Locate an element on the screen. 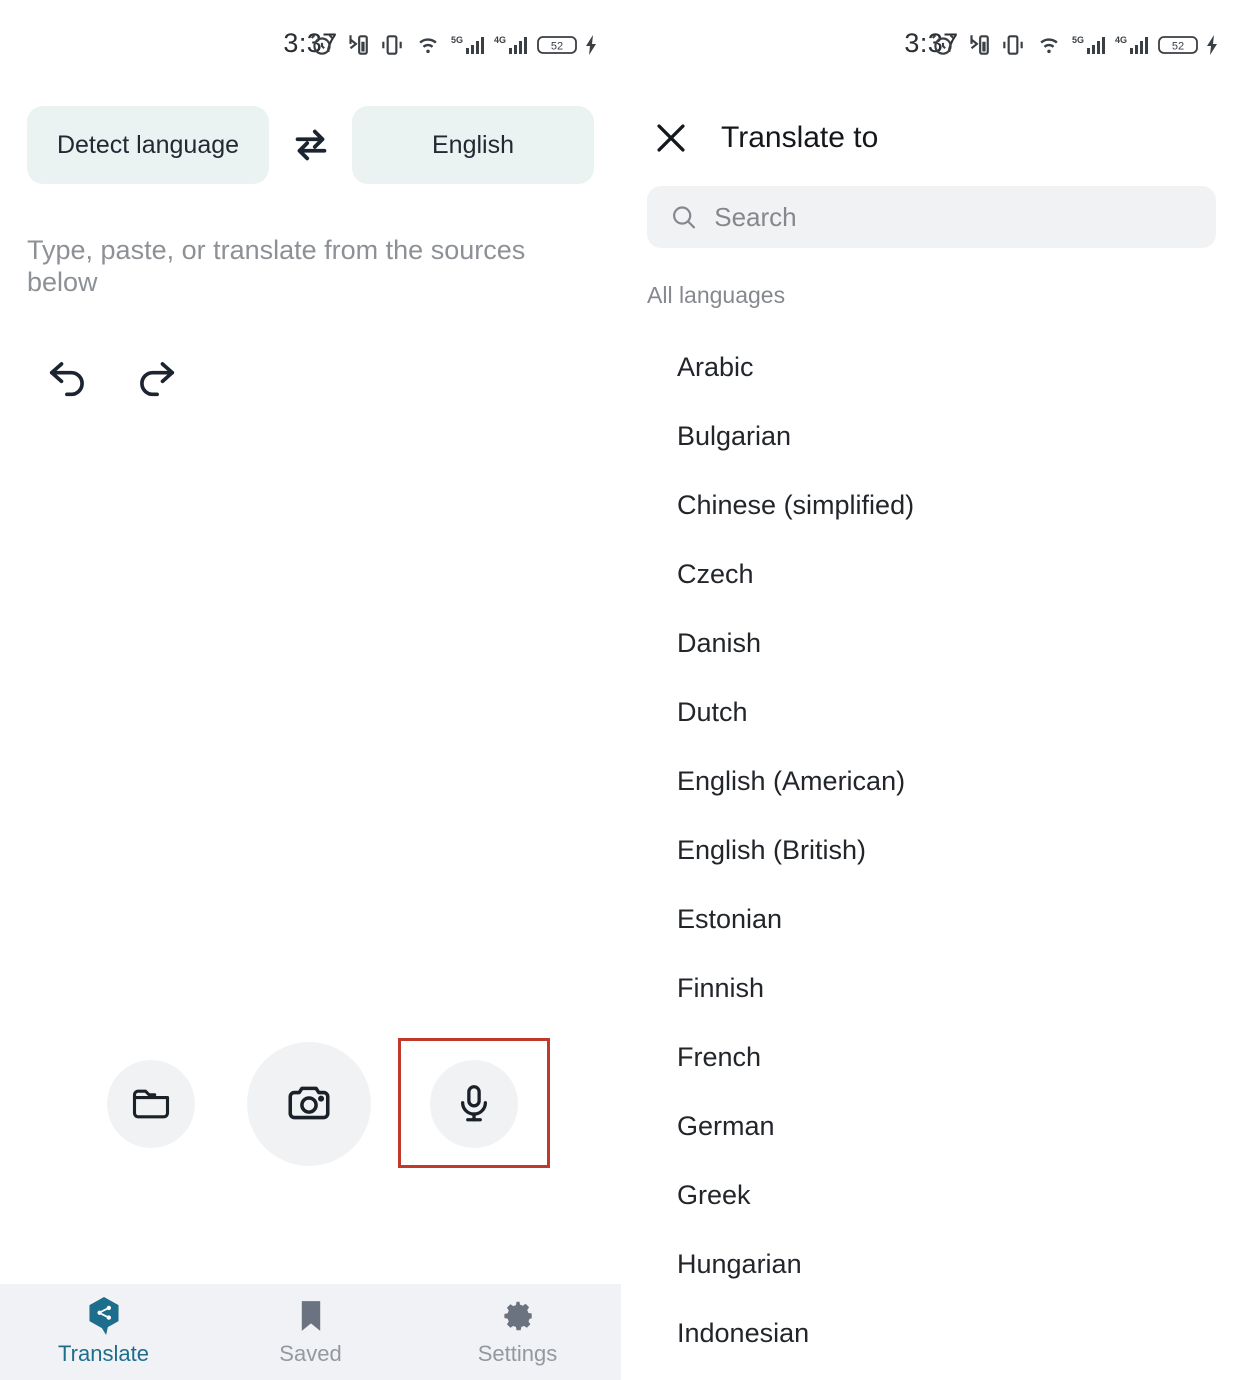 Image resolution: width=1242 pixels, height=1380 pixels. translate-hexagon-icon is located at coordinates (104, 1316).